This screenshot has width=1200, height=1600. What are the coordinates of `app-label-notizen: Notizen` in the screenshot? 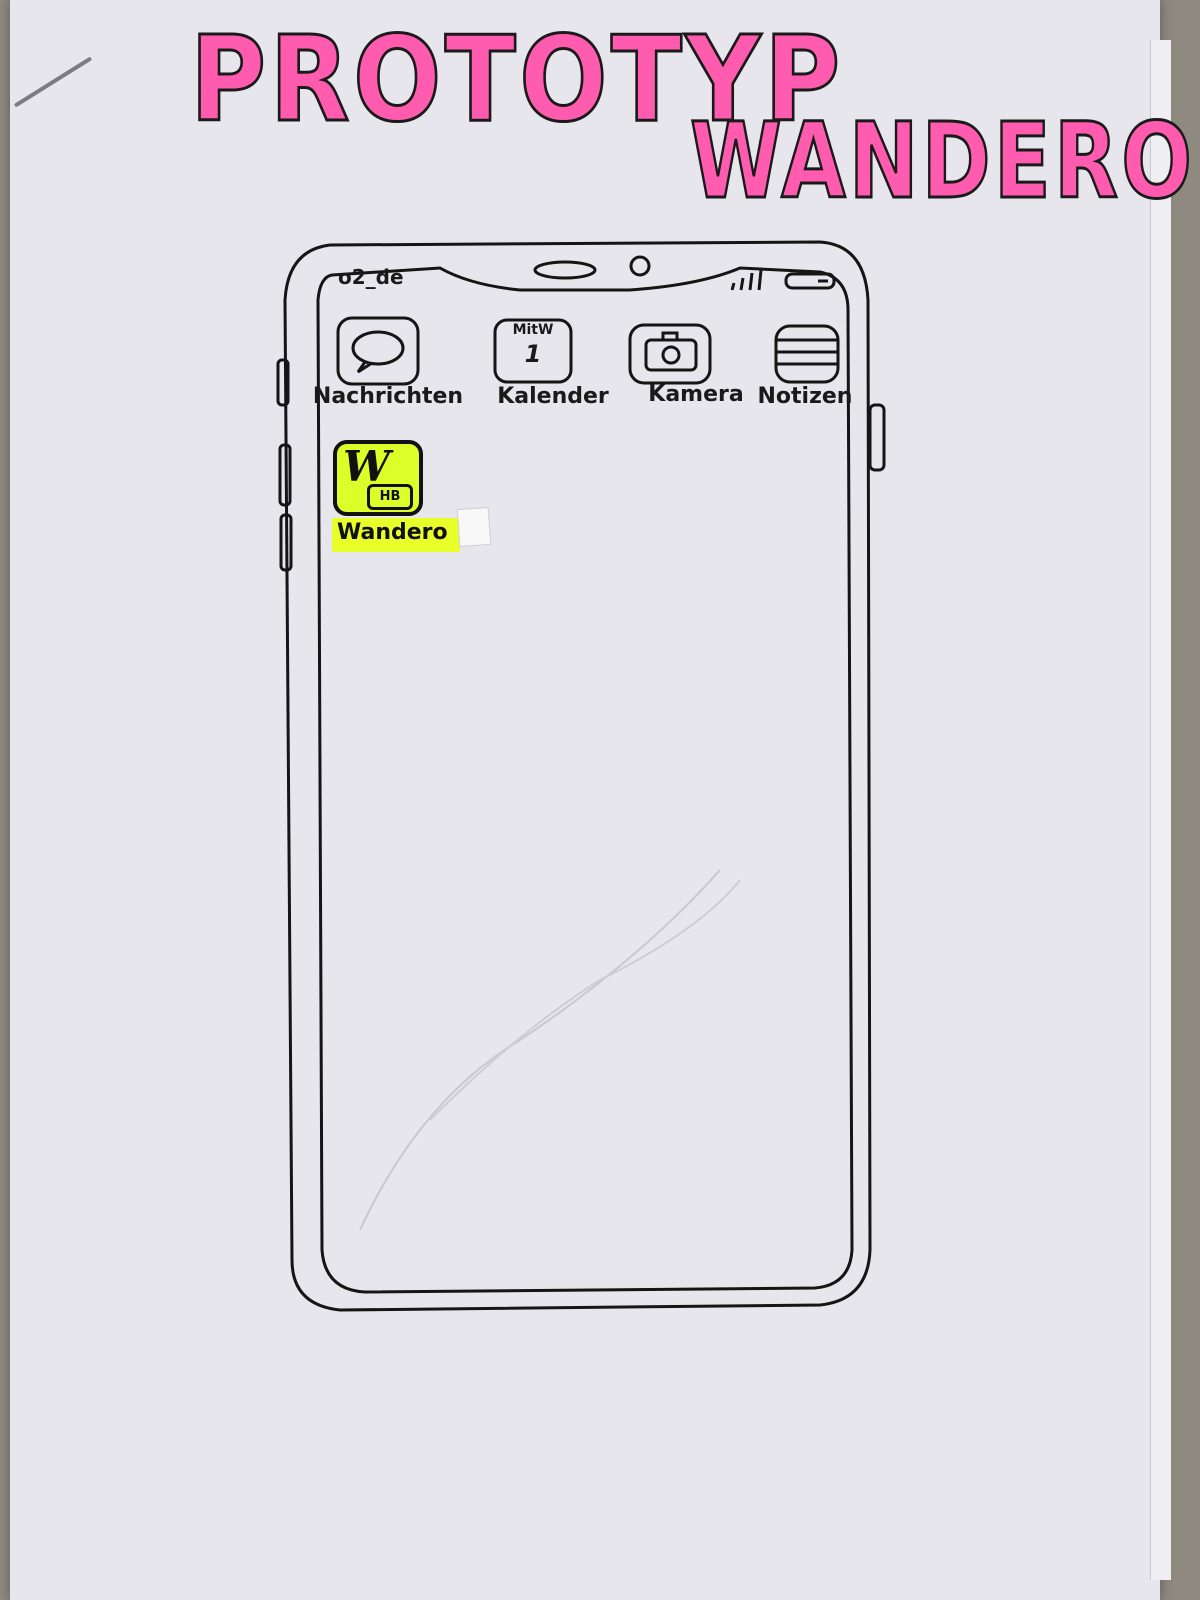 It's located at (805, 396).